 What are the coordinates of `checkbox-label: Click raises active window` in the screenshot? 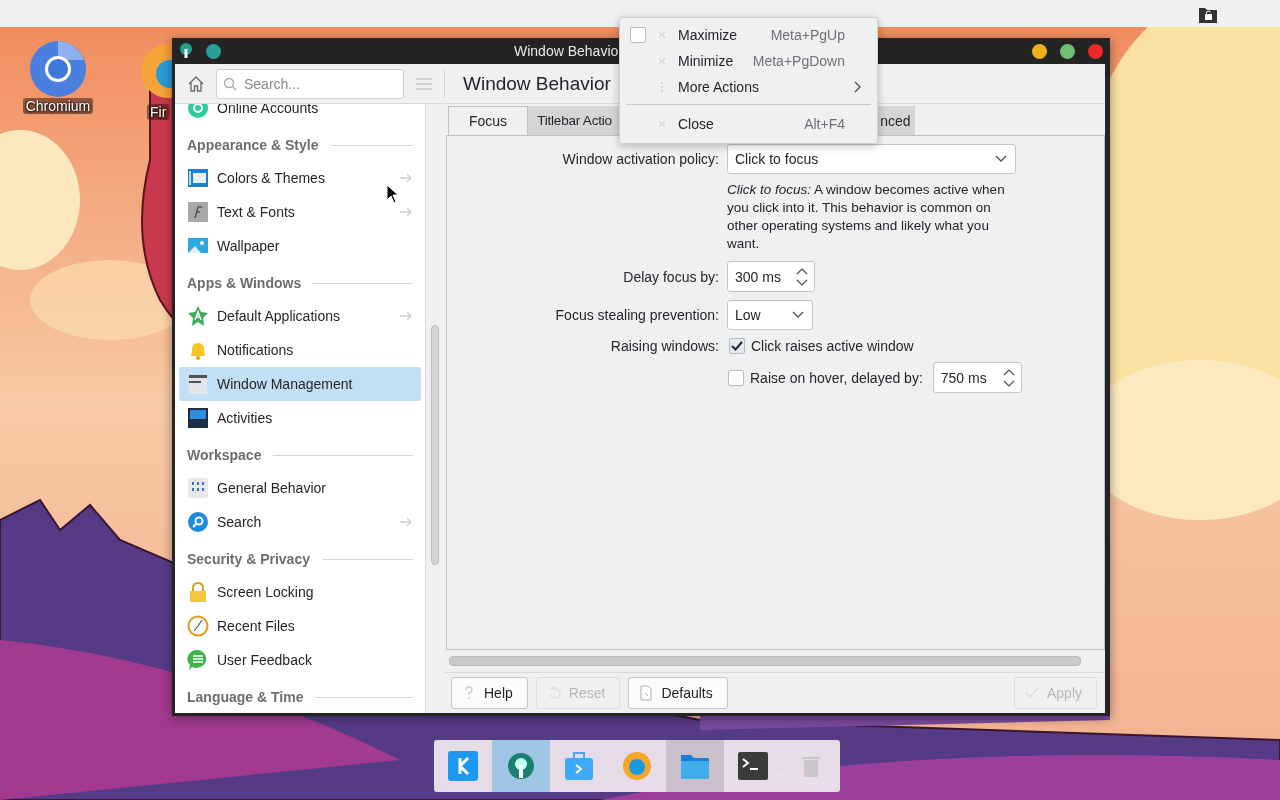 It's located at (832, 346).